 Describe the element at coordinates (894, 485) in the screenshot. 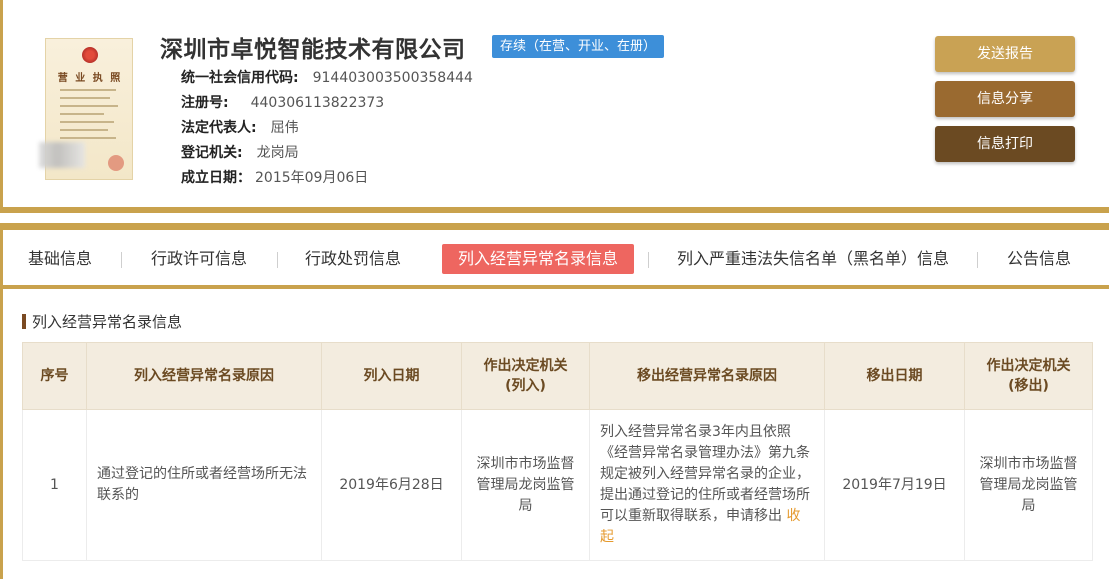

I see `cell-date-out: 2019年7月19日` at that location.